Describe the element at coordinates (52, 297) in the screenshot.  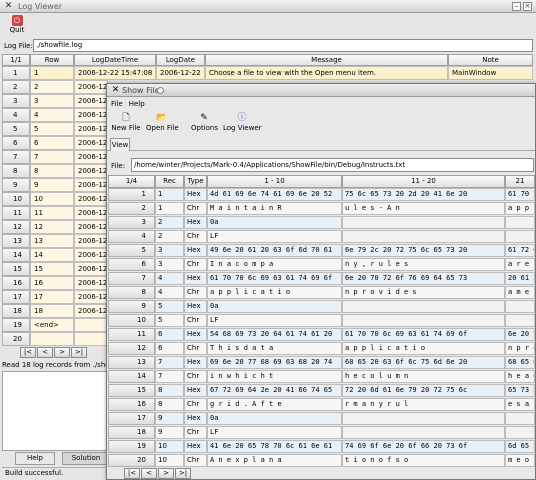
I see `row-cell: 17` at that location.